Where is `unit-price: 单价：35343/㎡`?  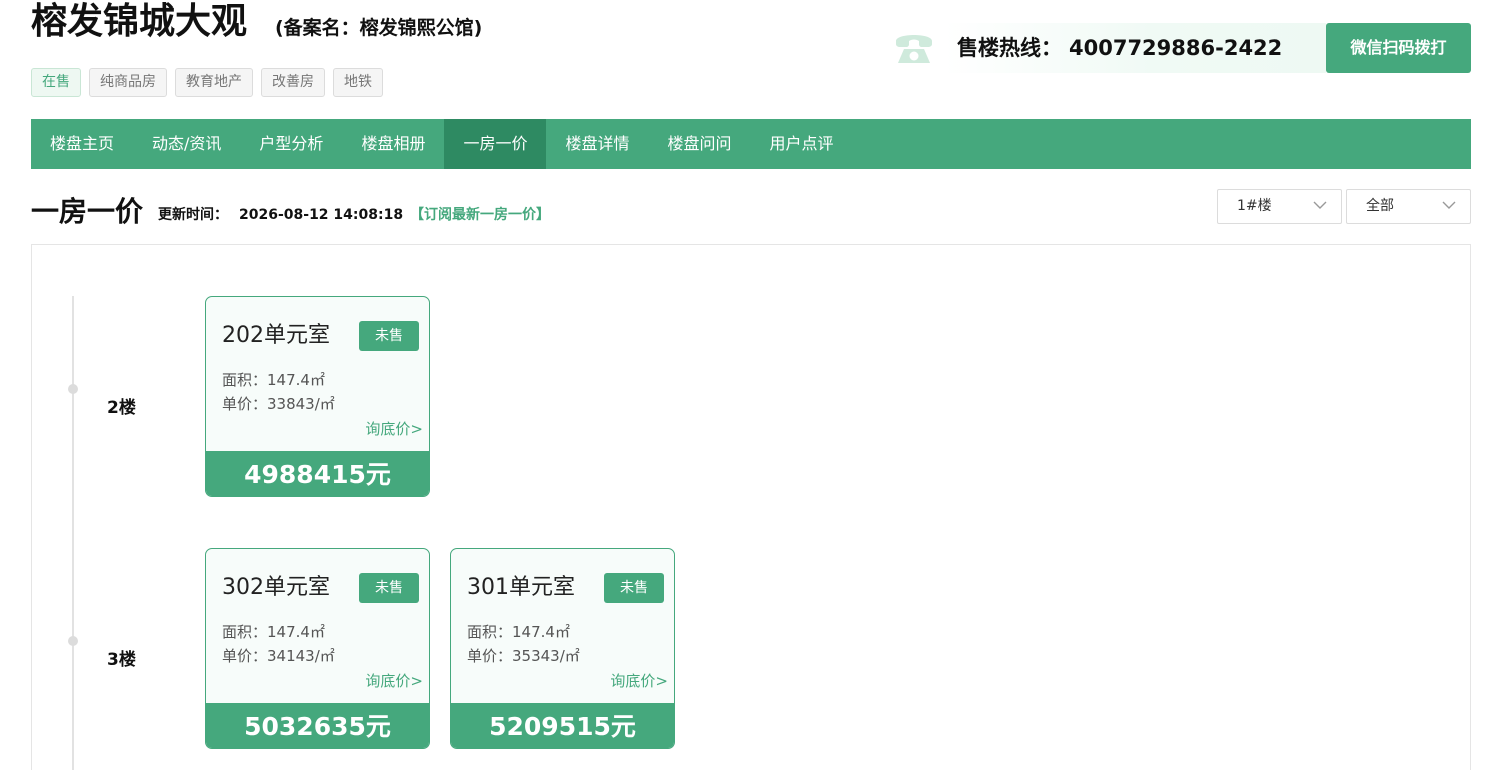
unit-price: 单价：35343/㎡ is located at coordinates (523, 656).